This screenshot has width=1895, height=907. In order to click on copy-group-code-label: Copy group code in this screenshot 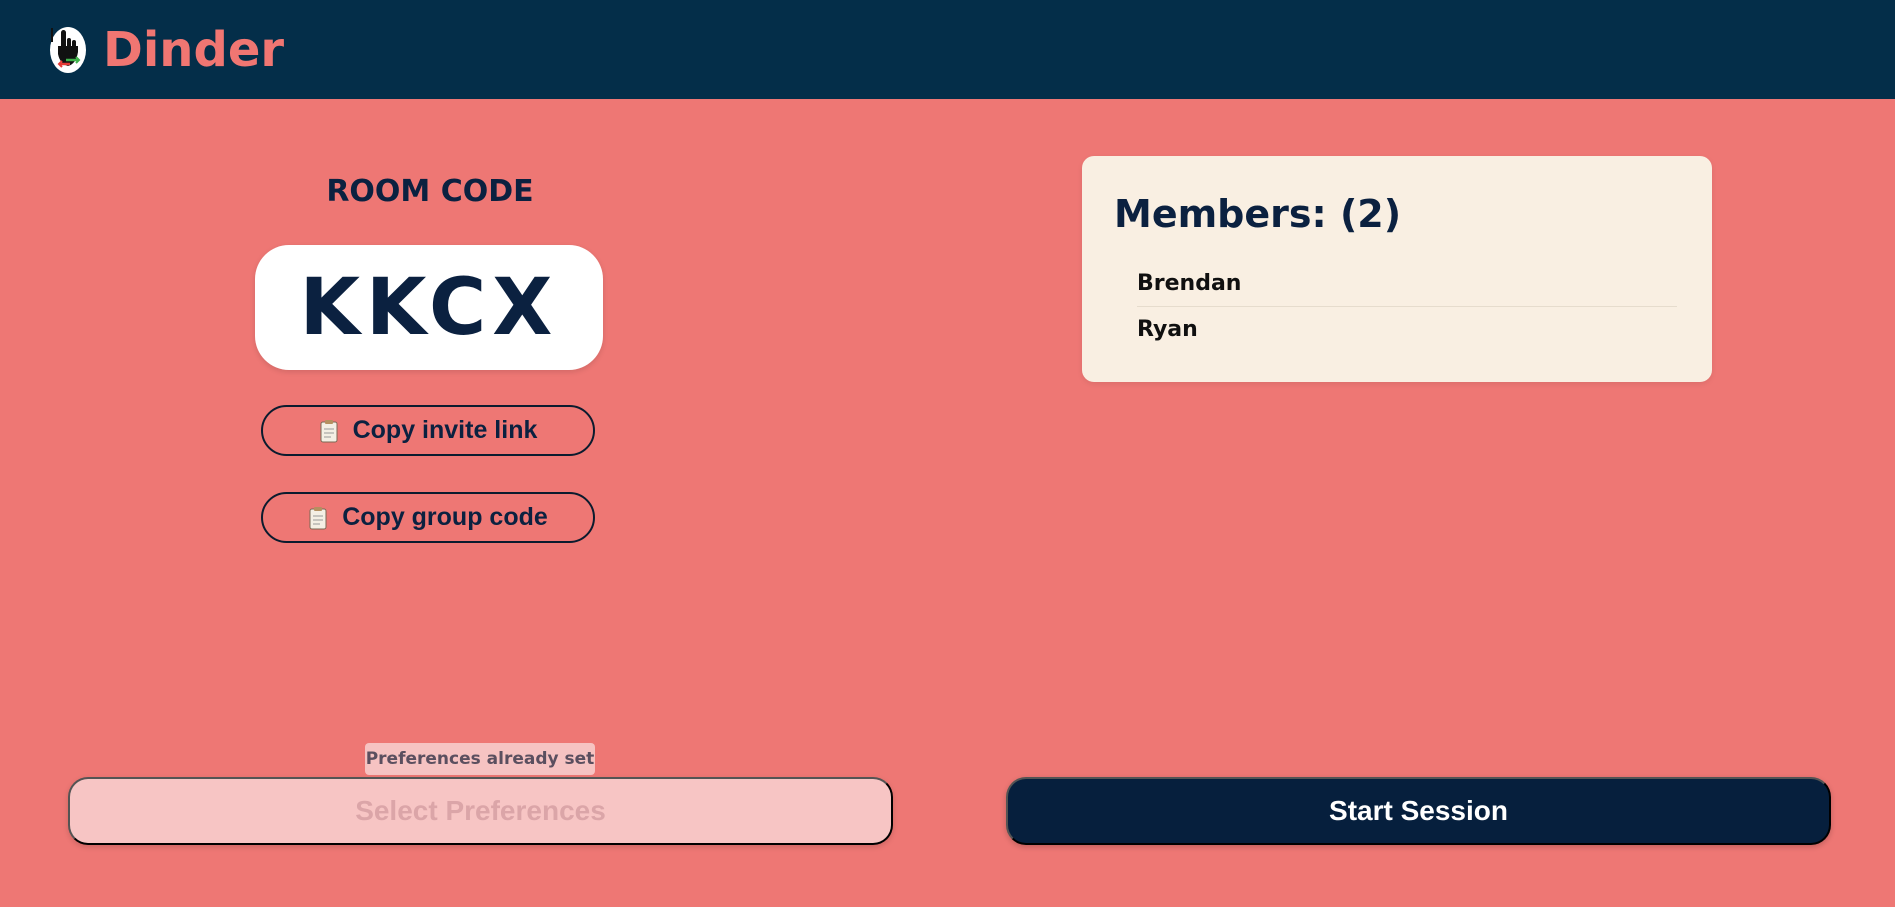, I will do `click(445, 517)`.